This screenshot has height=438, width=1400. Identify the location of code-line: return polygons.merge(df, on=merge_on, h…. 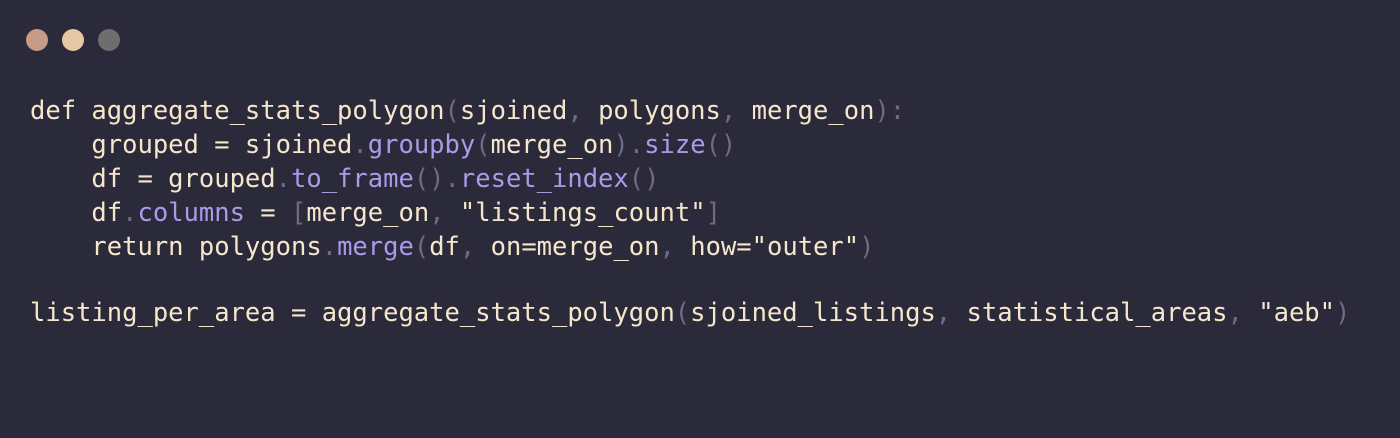
(690, 247).